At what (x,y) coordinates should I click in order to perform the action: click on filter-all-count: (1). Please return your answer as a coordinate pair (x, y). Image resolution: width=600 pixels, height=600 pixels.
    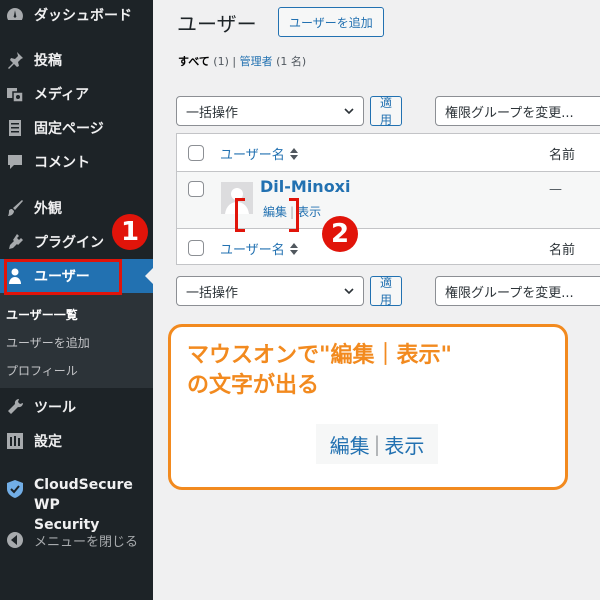
    Looking at the image, I should click on (221, 61).